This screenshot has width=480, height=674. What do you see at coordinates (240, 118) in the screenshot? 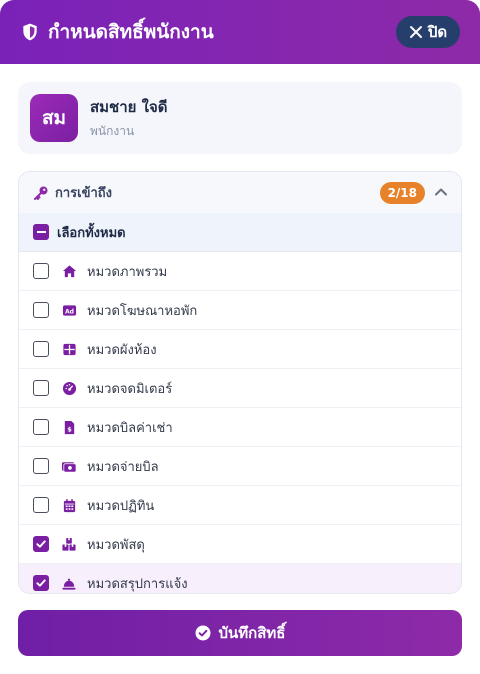
I see `user-card: สม สมชาย ใจดี พนักงาน` at bounding box center [240, 118].